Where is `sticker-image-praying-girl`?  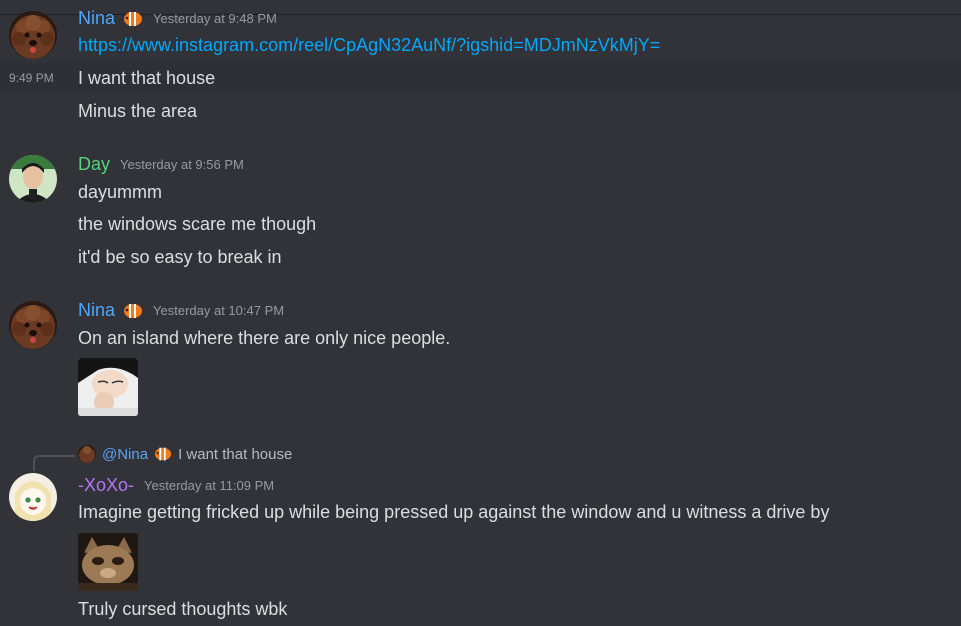 sticker-image-praying-girl is located at coordinates (108, 387).